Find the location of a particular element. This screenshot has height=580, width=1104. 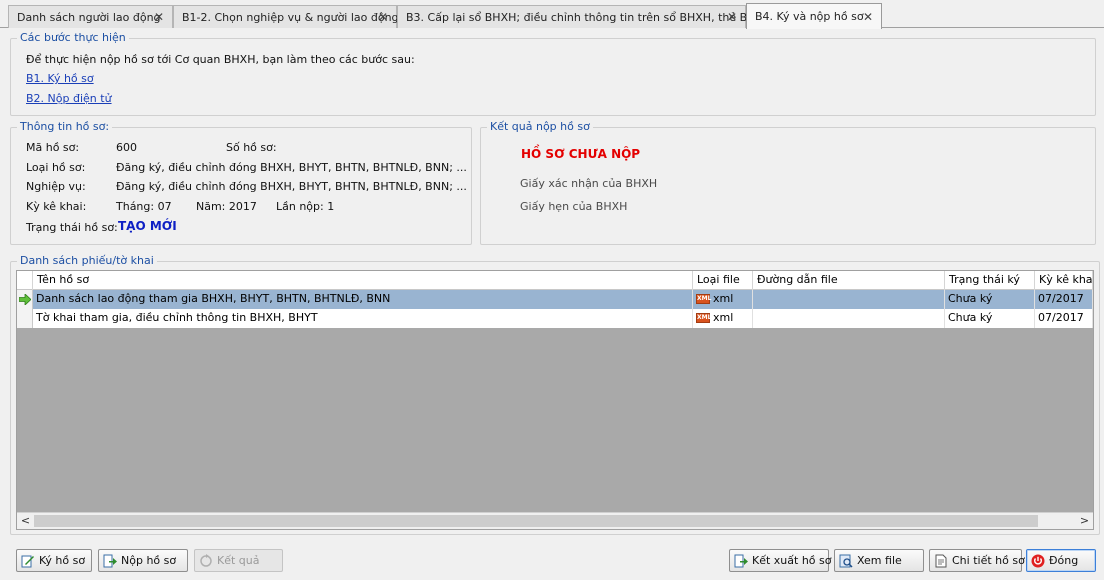

confirmation-doc: Giấy xác nhận của BHXH is located at coordinates (589, 183).